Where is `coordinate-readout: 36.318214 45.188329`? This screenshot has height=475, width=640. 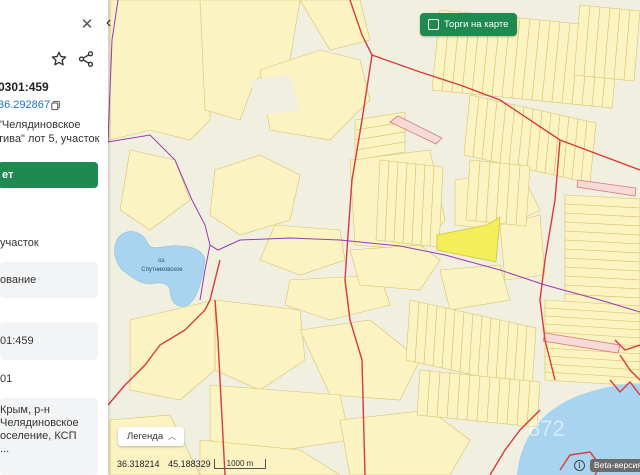 coordinate-readout: 36.318214 45.188329 is located at coordinates (167, 466).